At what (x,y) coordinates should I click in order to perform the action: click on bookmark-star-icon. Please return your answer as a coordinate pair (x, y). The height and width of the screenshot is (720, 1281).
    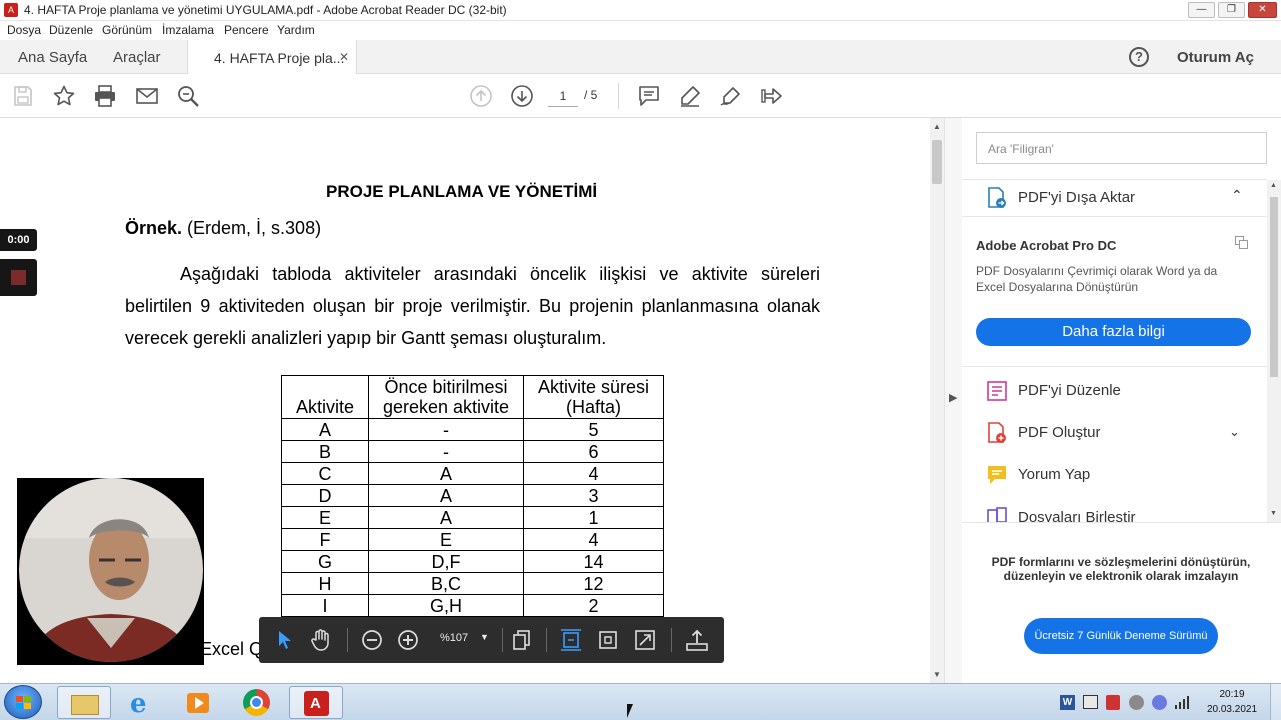
    Looking at the image, I should click on (64, 96).